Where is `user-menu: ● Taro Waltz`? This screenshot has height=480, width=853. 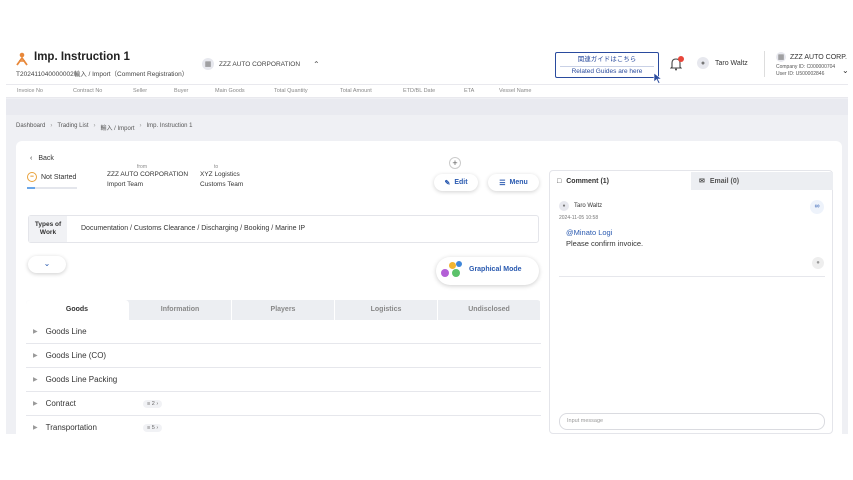 user-menu: ● Taro Waltz is located at coordinates (722, 63).